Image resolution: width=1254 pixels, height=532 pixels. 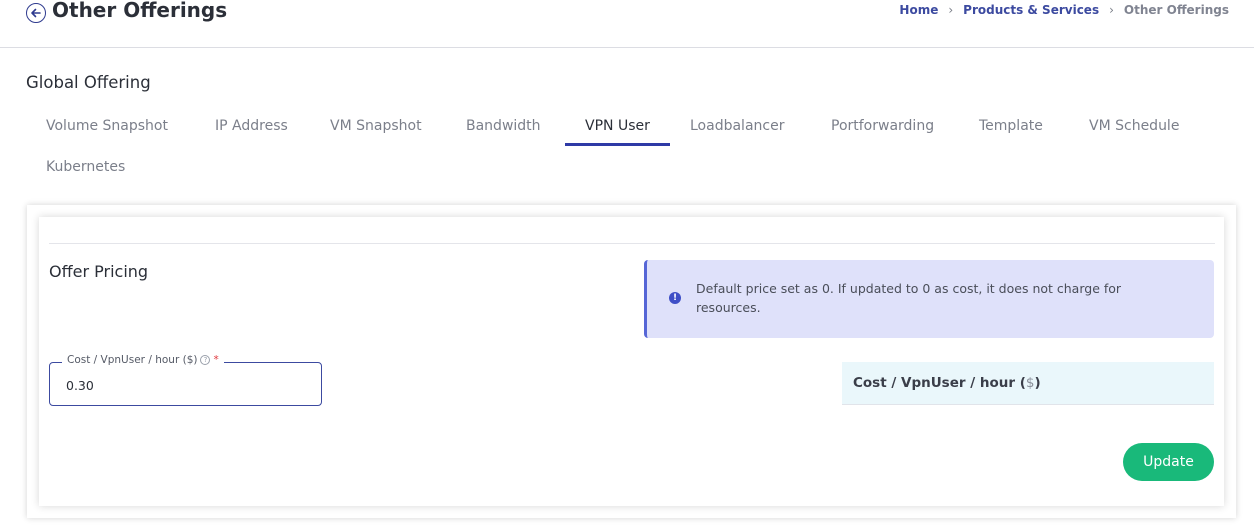 What do you see at coordinates (882, 127) in the screenshot?
I see `tab-portforwarding: Portforwarding` at bounding box center [882, 127].